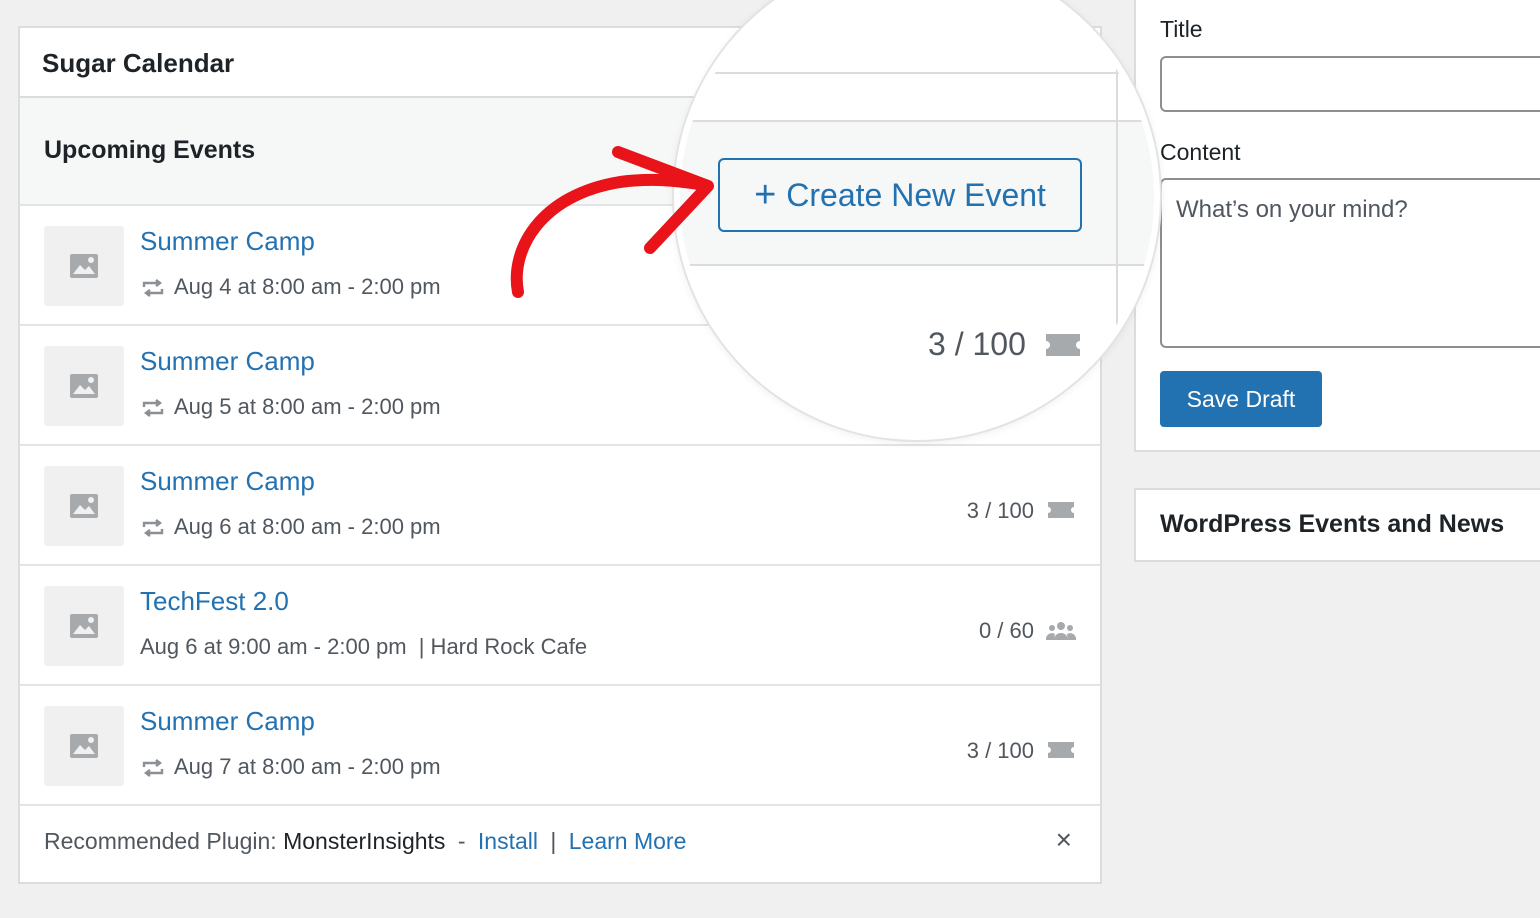  I want to click on plus-icon: +, so click(765, 195).